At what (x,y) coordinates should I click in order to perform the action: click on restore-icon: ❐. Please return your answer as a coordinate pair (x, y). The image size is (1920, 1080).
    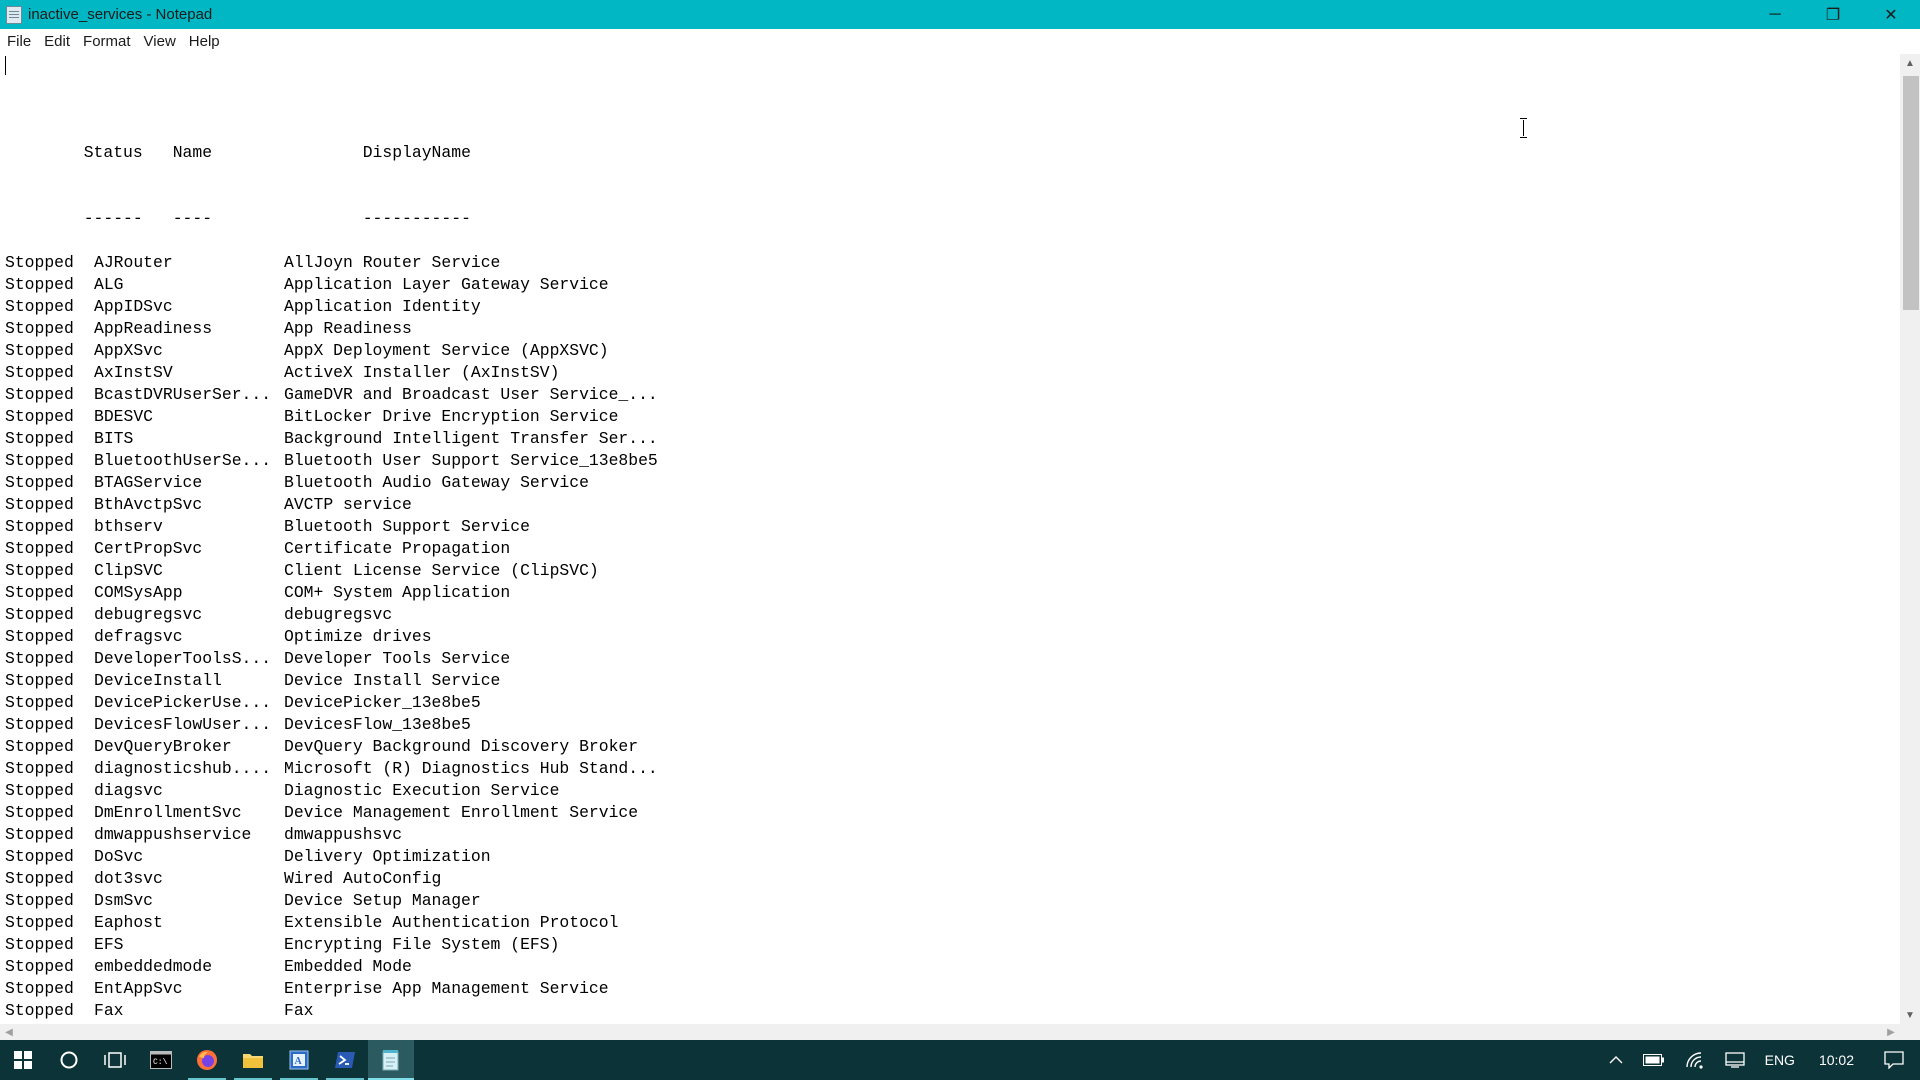
    Looking at the image, I should click on (1833, 15).